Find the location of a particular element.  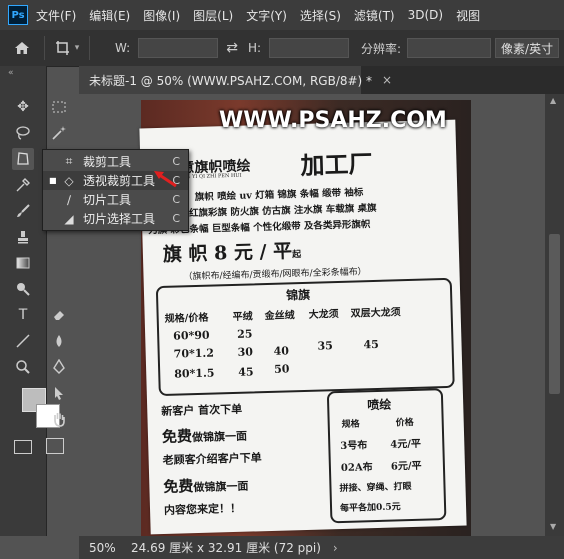

type-tool-icon: T is located at coordinates (23, 315).